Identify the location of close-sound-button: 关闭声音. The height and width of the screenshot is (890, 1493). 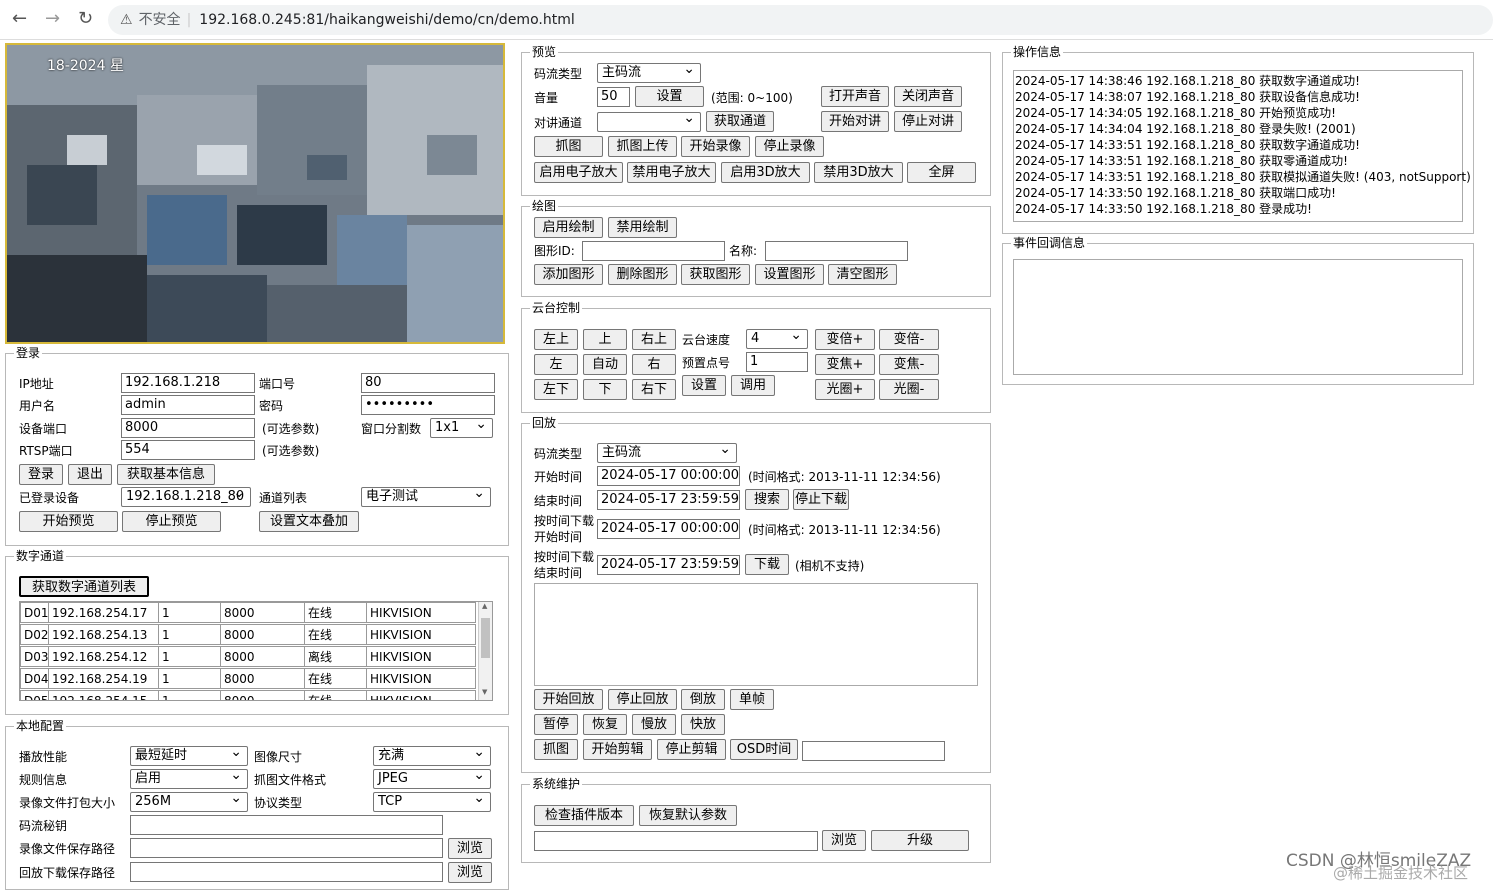
(928, 96).